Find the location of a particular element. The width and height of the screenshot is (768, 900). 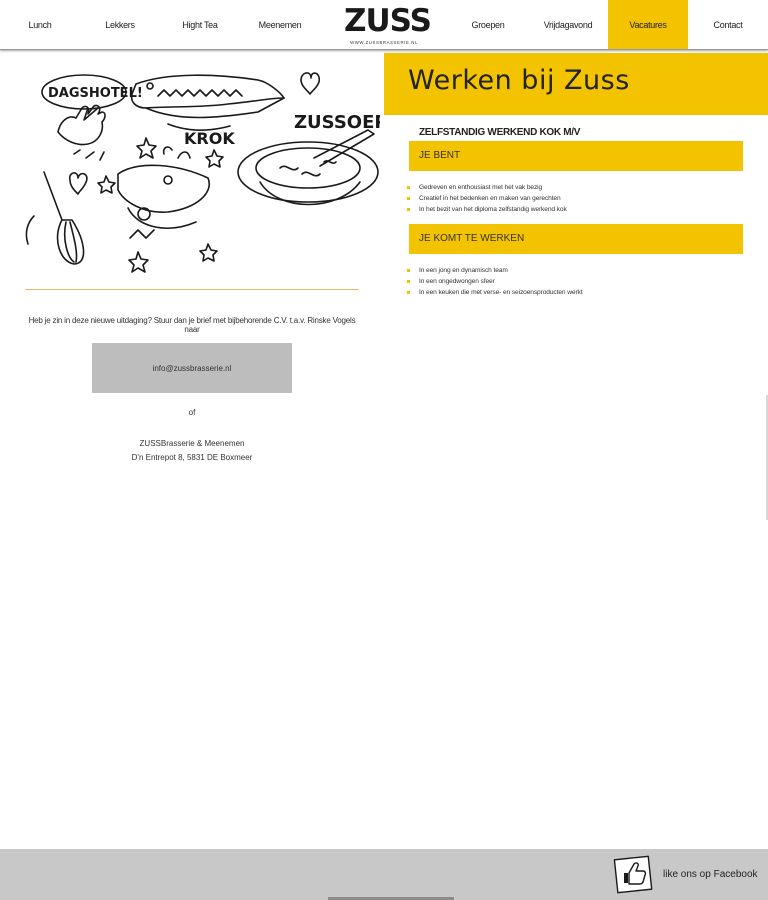

site-logo: ZUSS WWW.ZUSSBRASSERIE.NL is located at coordinates (388, 25).